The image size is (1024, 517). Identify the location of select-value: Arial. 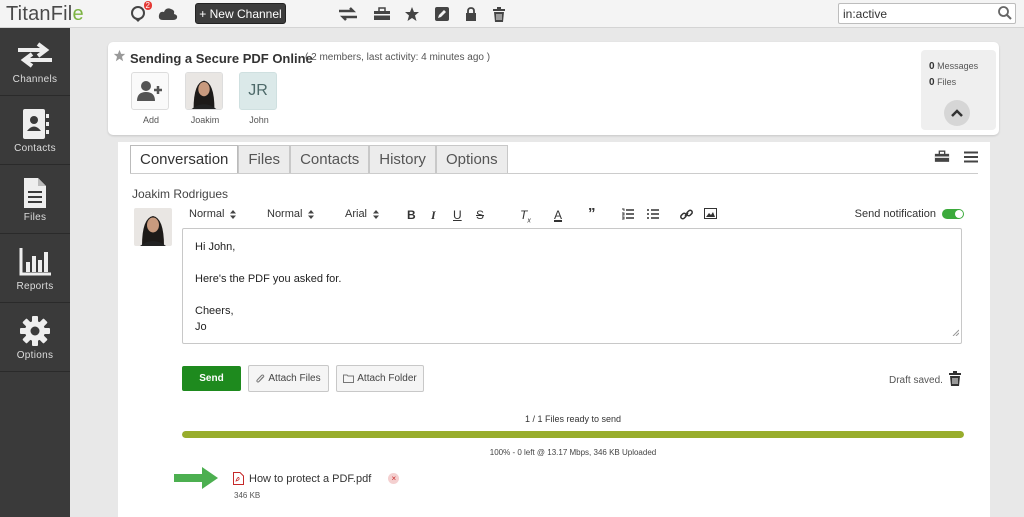
(356, 214).